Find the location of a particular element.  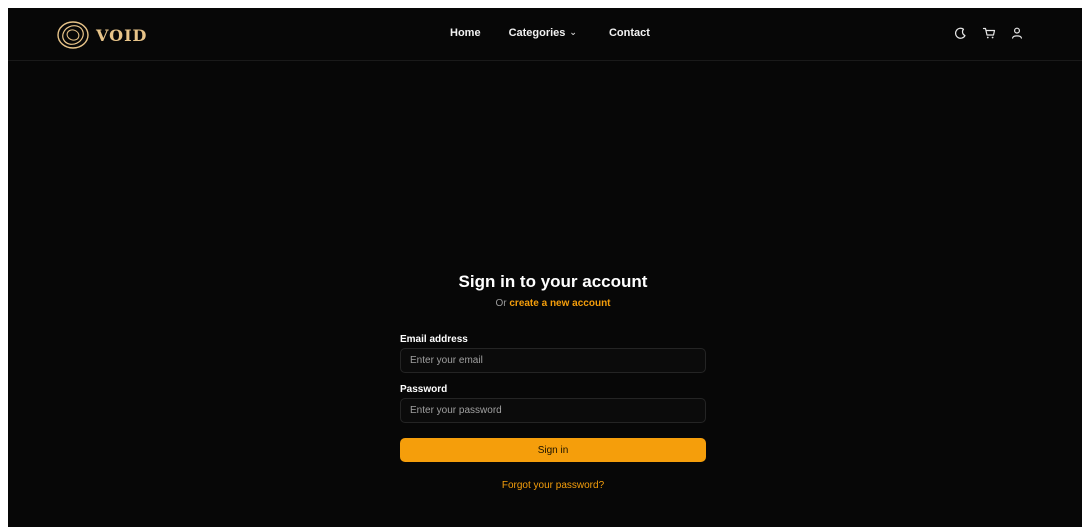

nav-home-link: Home is located at coordinates (465, 33).